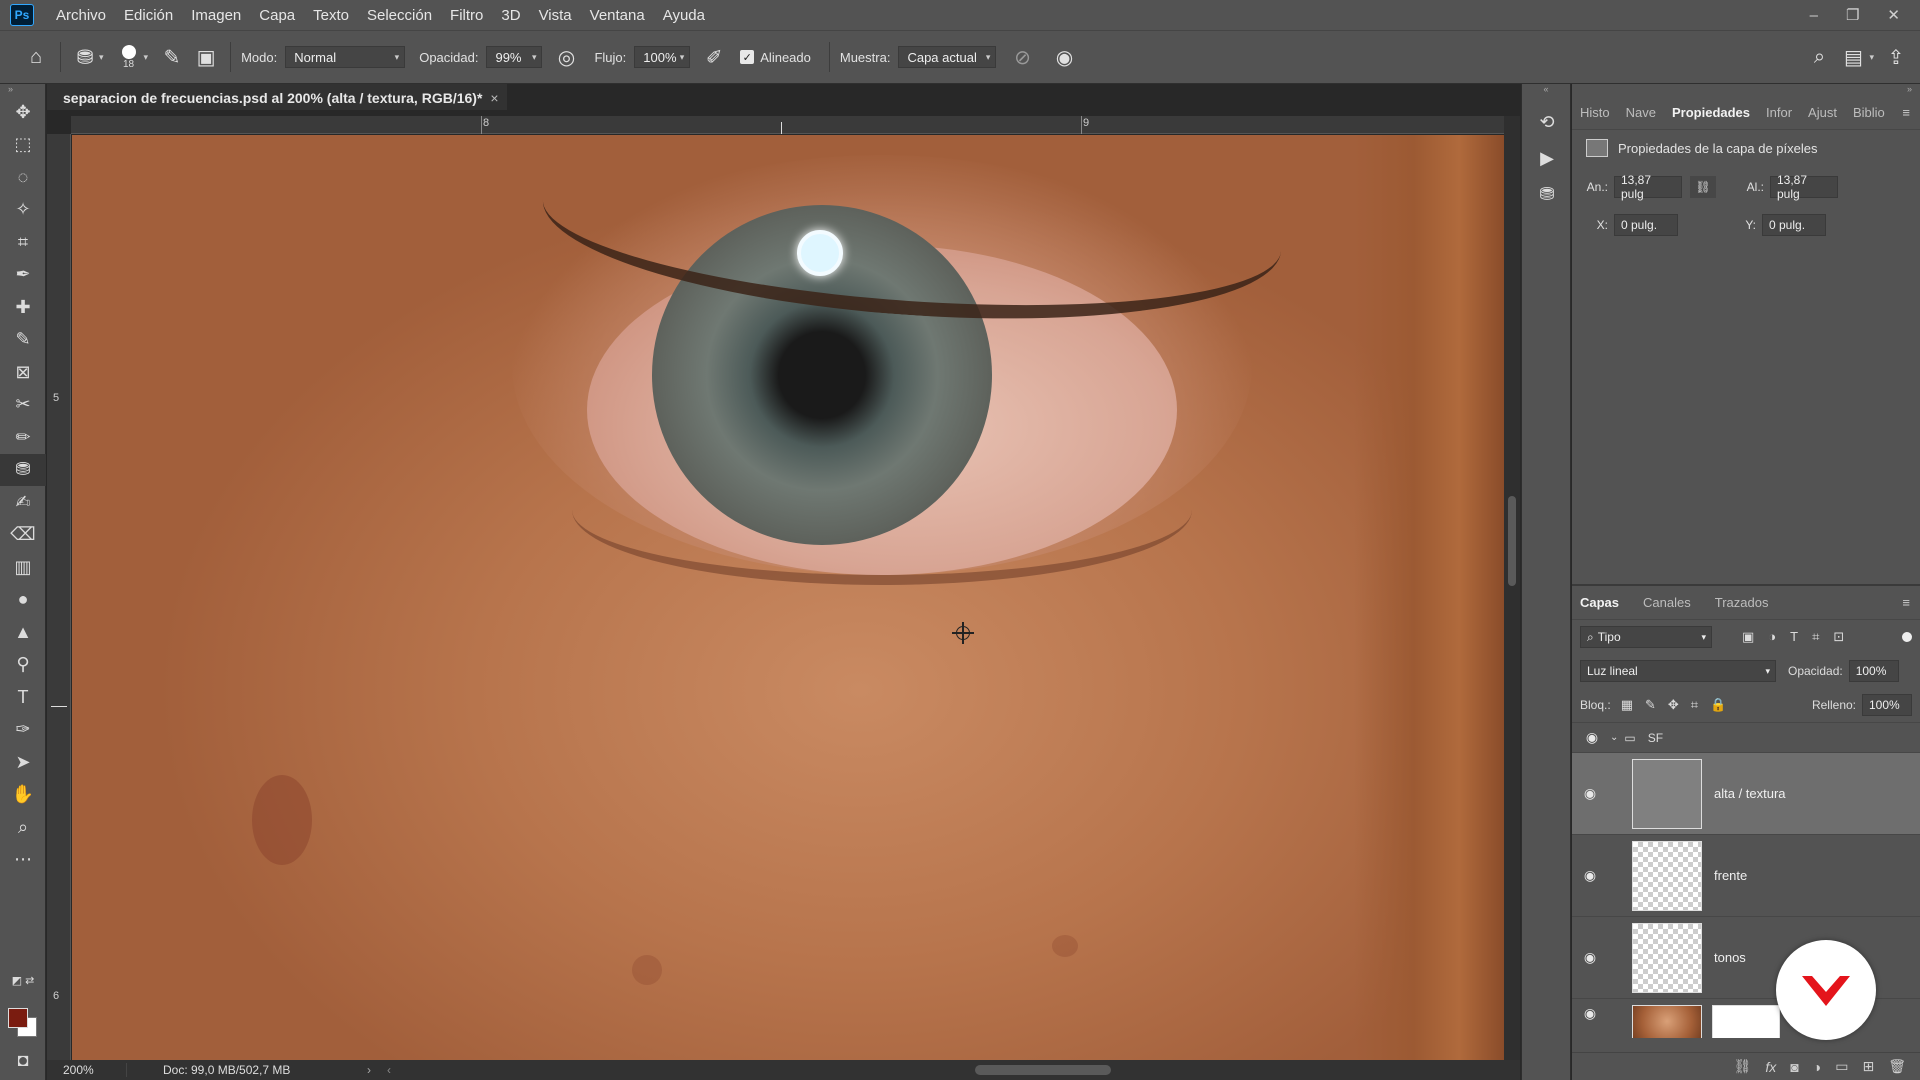 Image resolution: width=1920 pixels, height=1080 pixels. I want to click on dodge-tool-icon: ⚲, so click(23, 665).